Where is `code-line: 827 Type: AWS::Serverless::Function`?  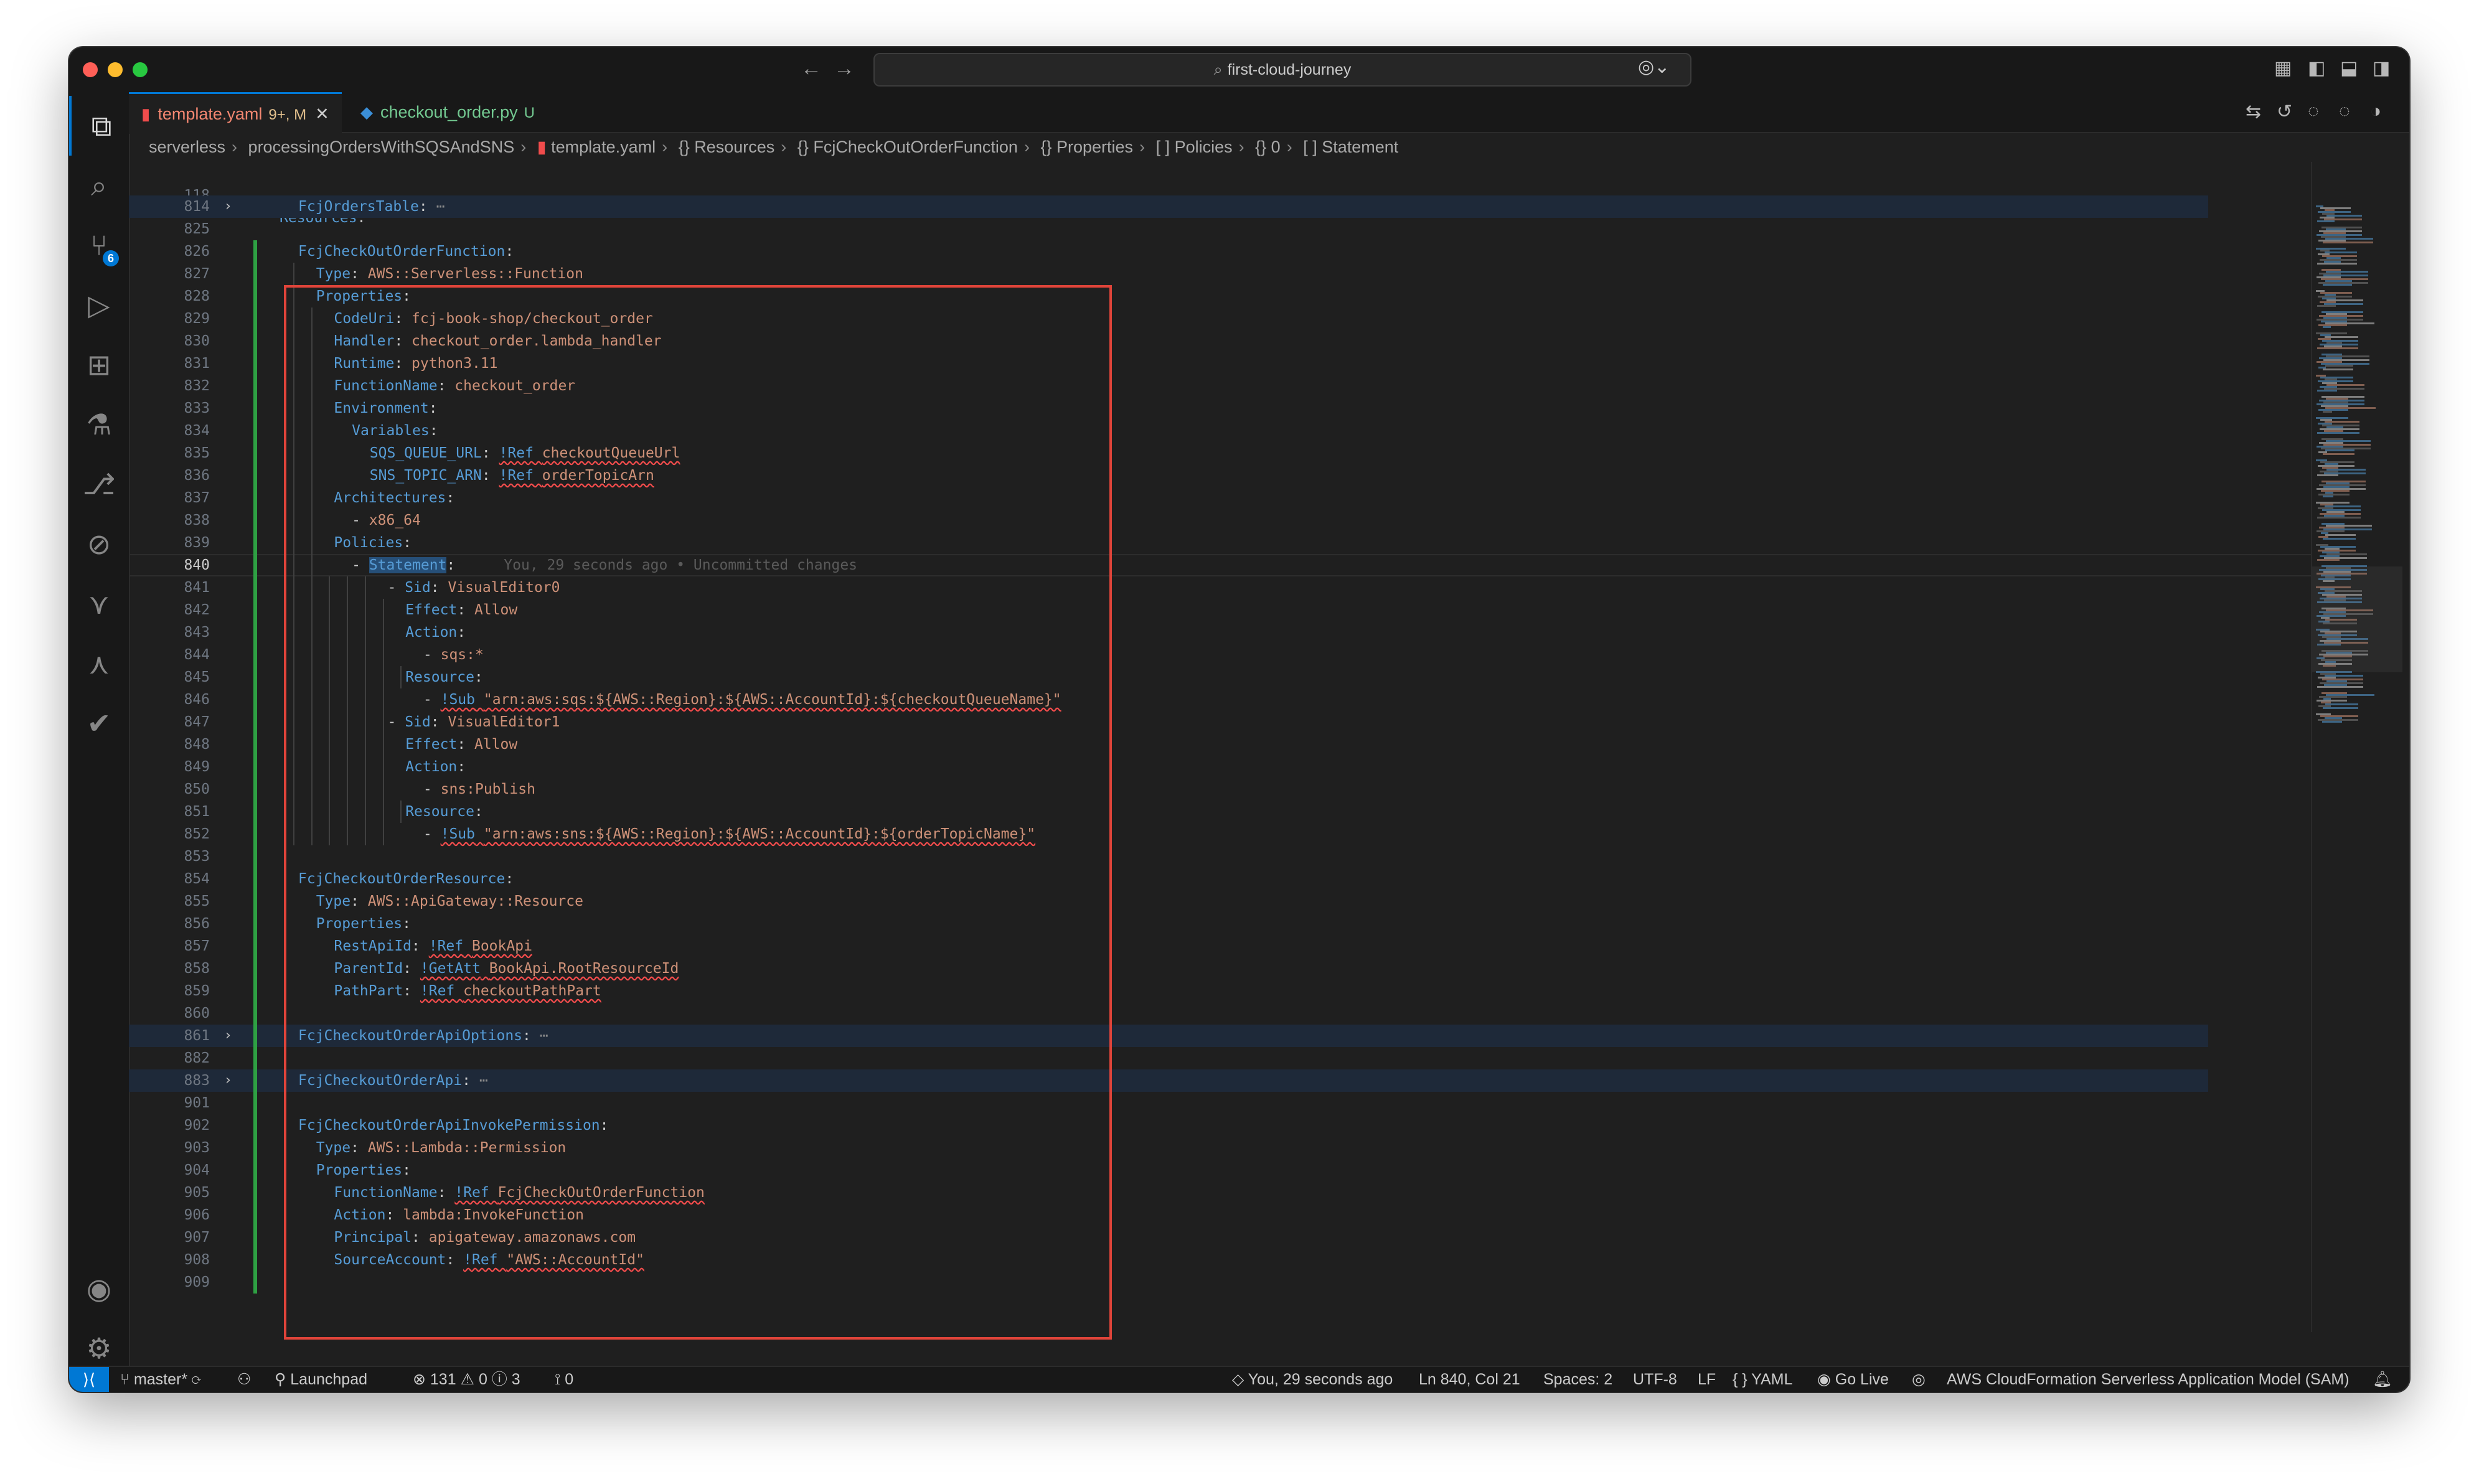
code-line: 827 Type: AWS::Serverless::Function is located at coordinates (1220, 274).